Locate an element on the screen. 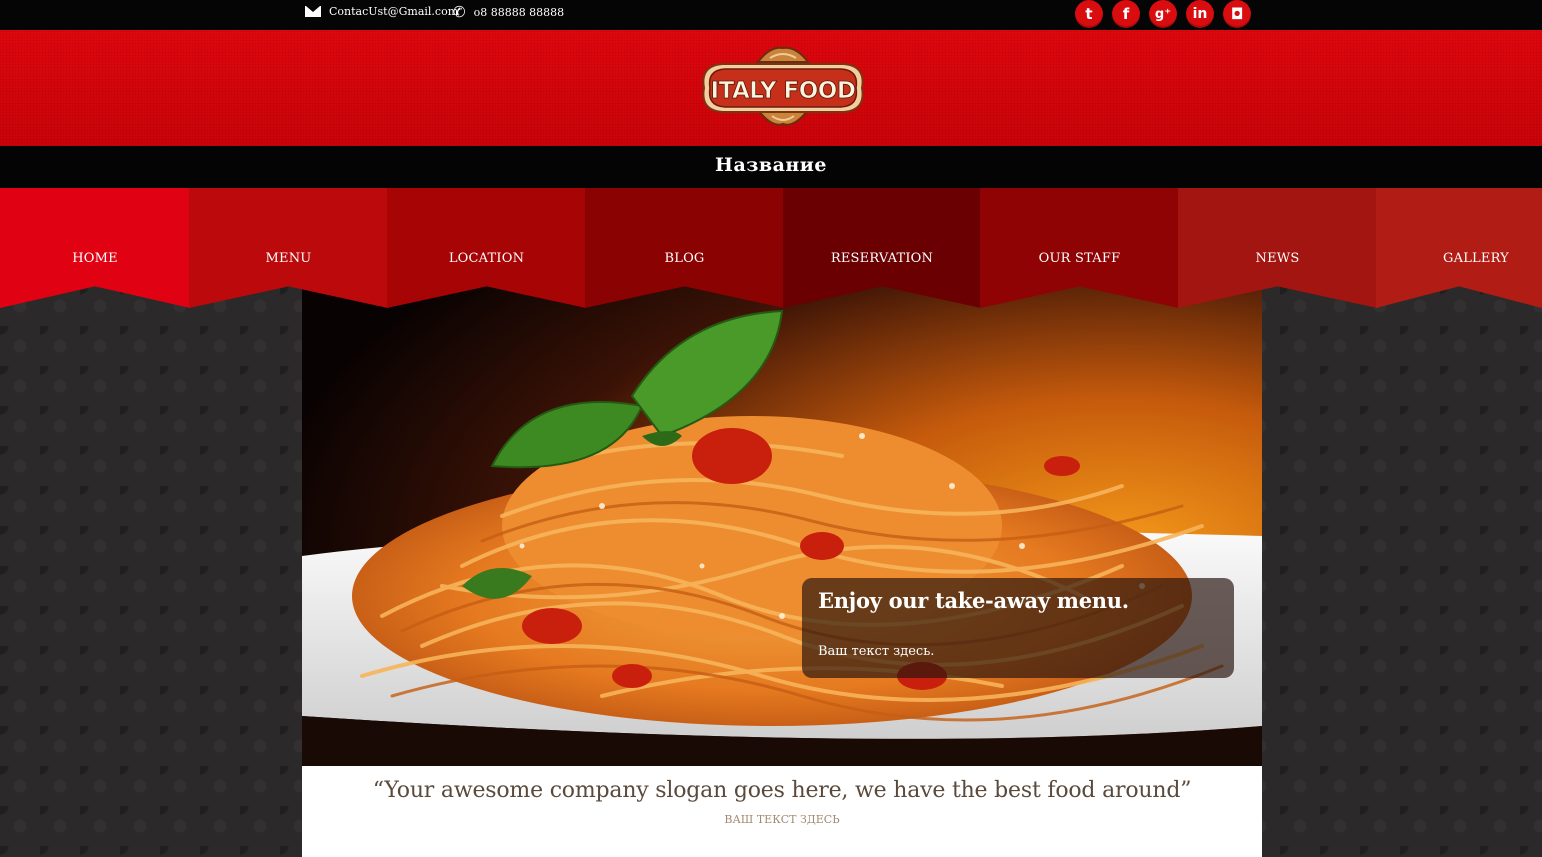 The width and height of the screenshot is (1542, 857). caption-text: Ваш текст здесь. is located at coordinates (876, 651).